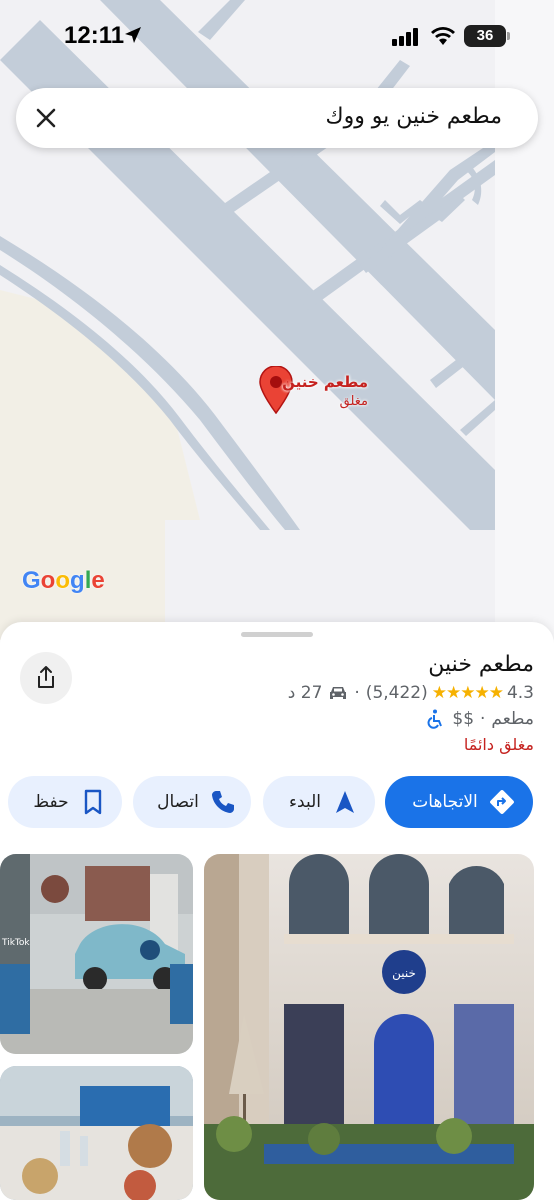  What do you see at coordinates (325, 392) in the screenshot?
I see `pin-label: مطعم خنين مغلق` at bounding box center [325, 392].